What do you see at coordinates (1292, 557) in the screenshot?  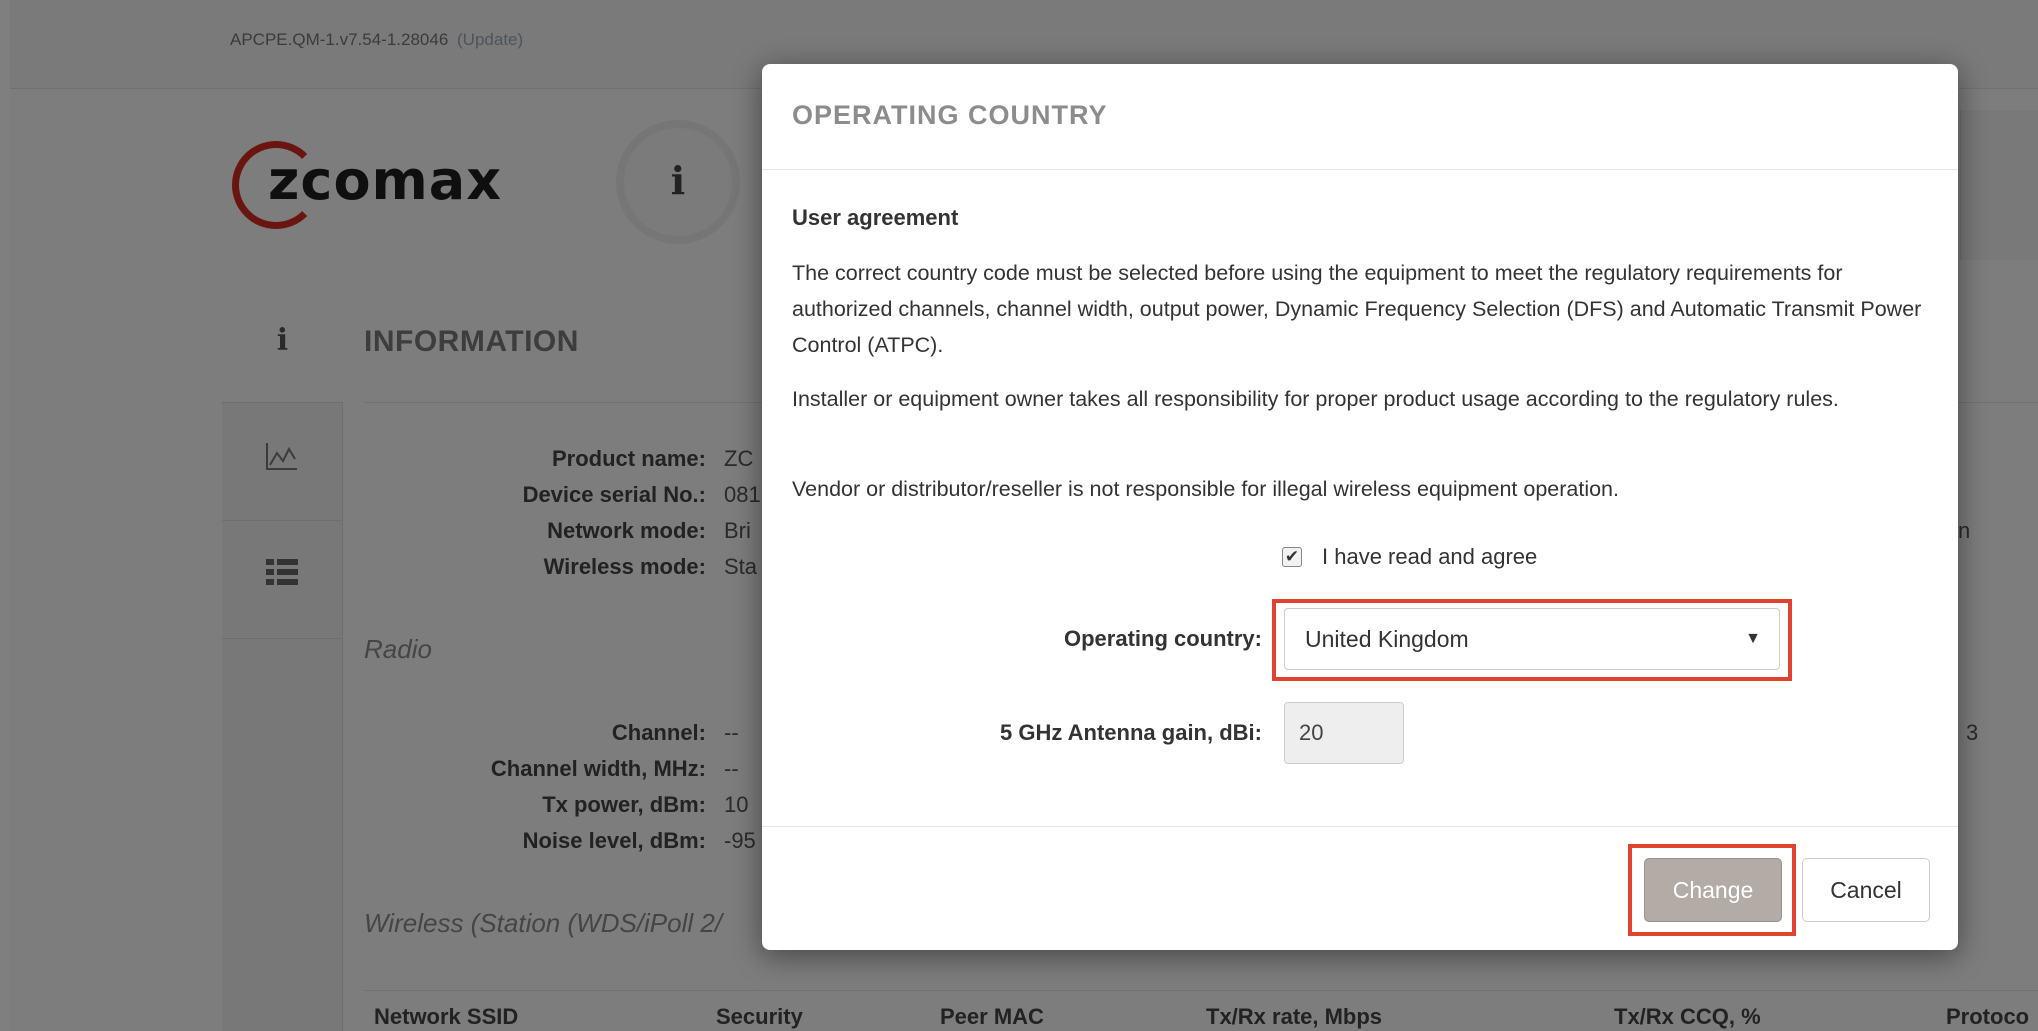 I see `agree-checkbox: ✔` at bounding box center [1292, 557].